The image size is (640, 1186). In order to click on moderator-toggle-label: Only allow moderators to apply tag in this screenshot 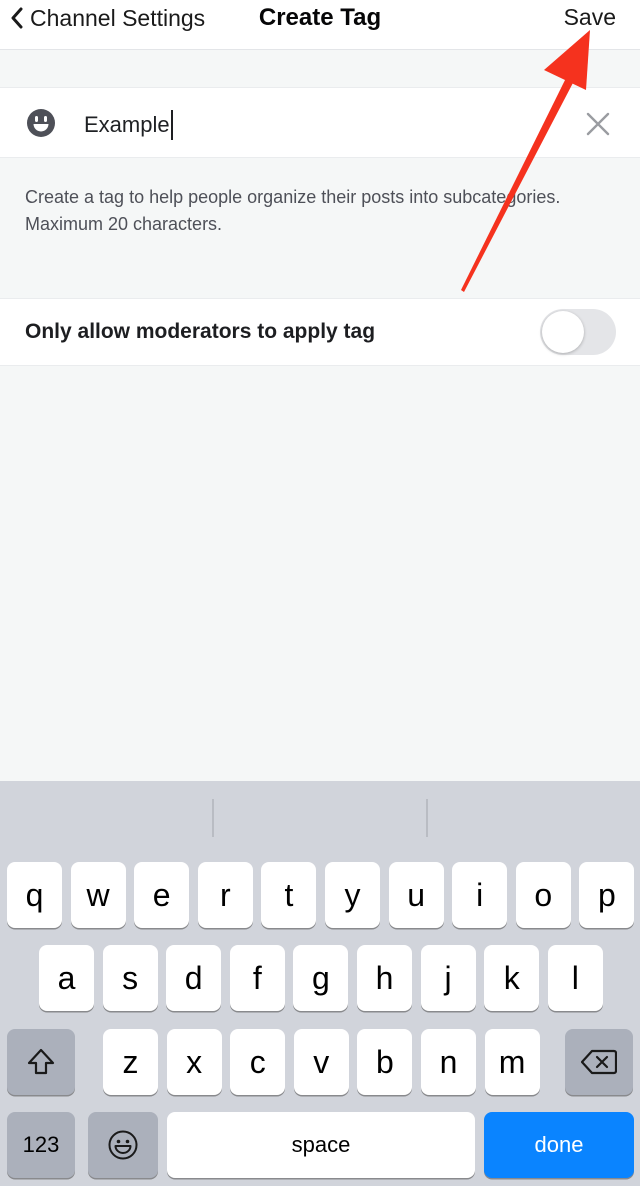, I will do `click(200, 331)`.